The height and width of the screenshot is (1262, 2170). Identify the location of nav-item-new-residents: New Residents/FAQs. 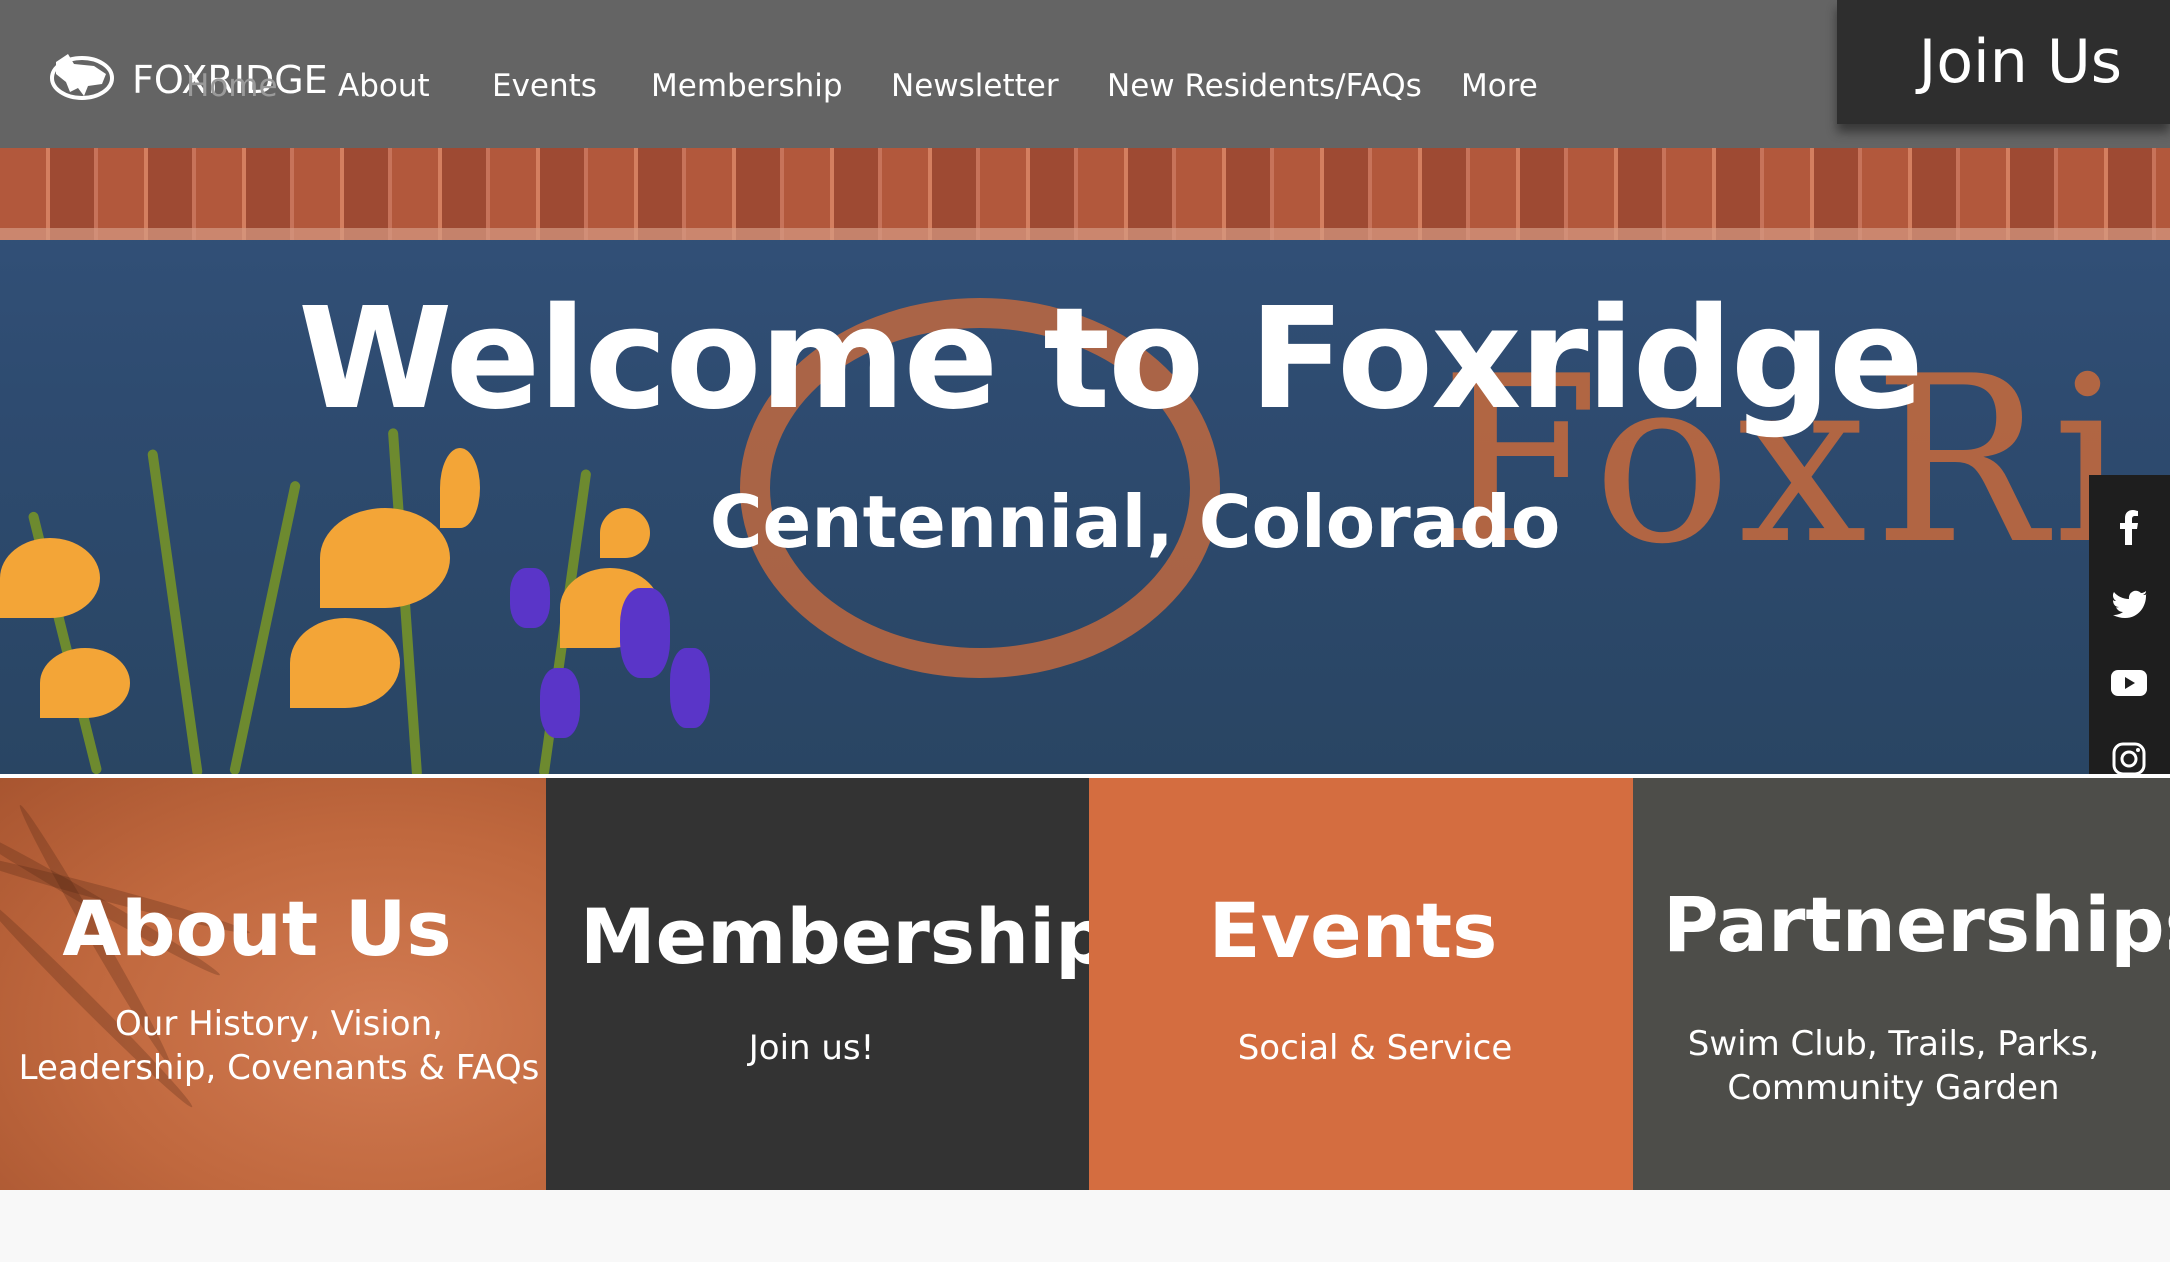
(1264, 86).